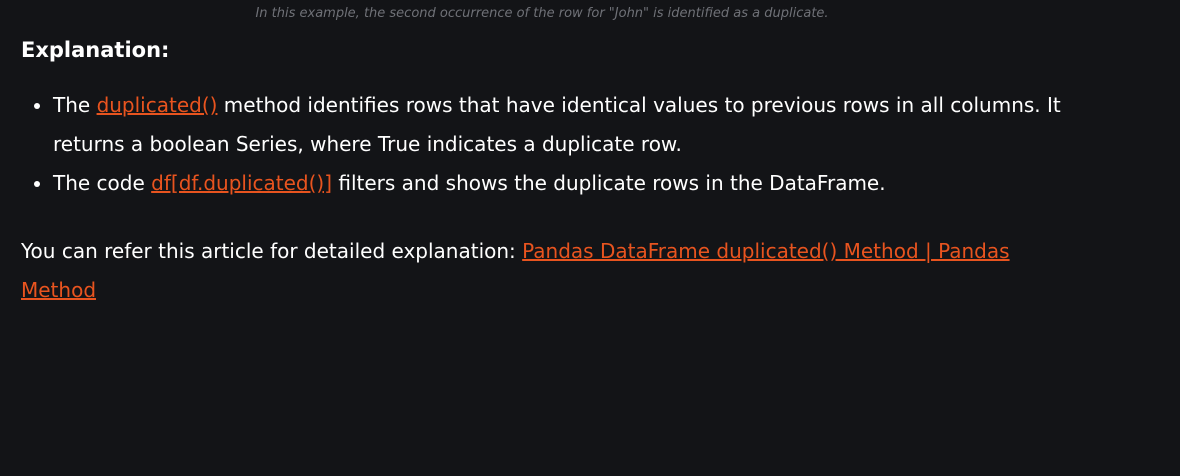  I want to click on bullet-text: The code, so click(102, 183).